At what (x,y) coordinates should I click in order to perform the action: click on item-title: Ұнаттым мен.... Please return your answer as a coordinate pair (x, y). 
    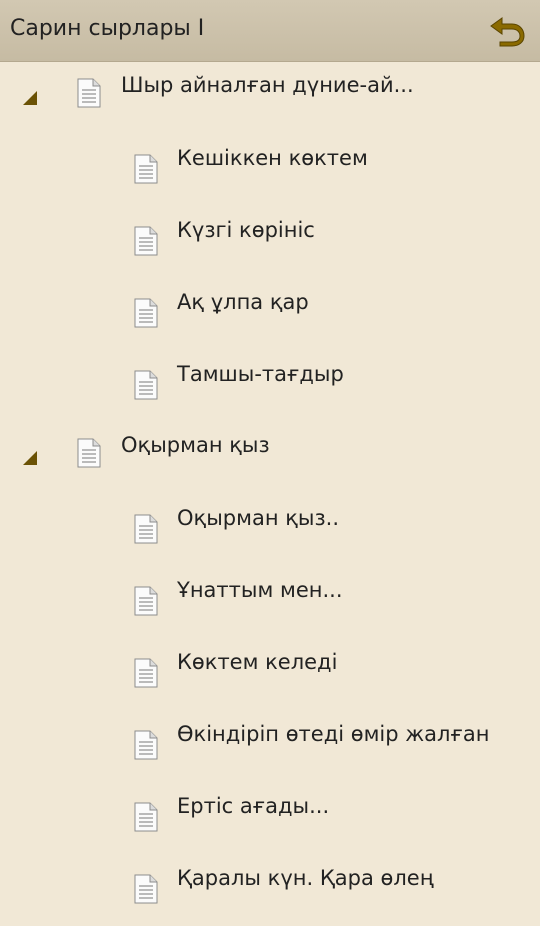
    Looking at the image, I should click on (260, 590).